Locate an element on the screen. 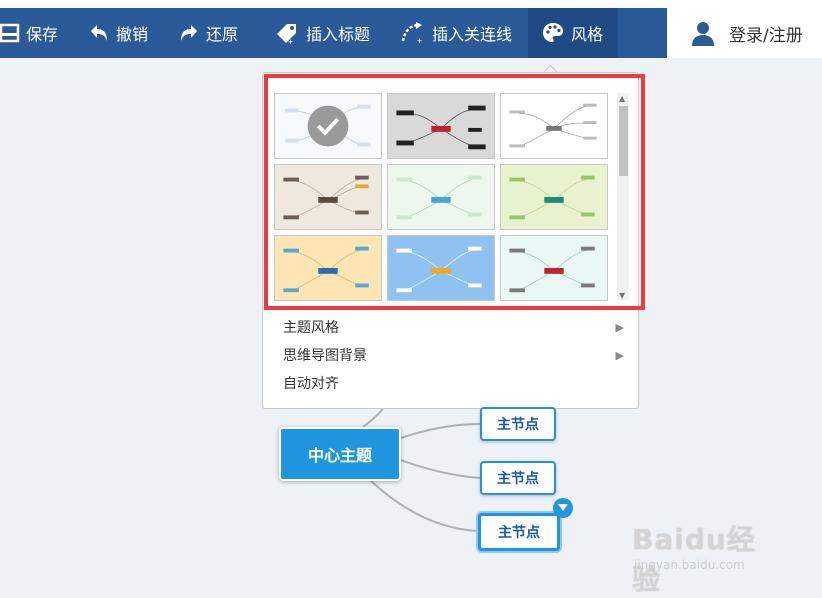  insert-link-label: 插入关连线 is located at coordinates (472, 34).